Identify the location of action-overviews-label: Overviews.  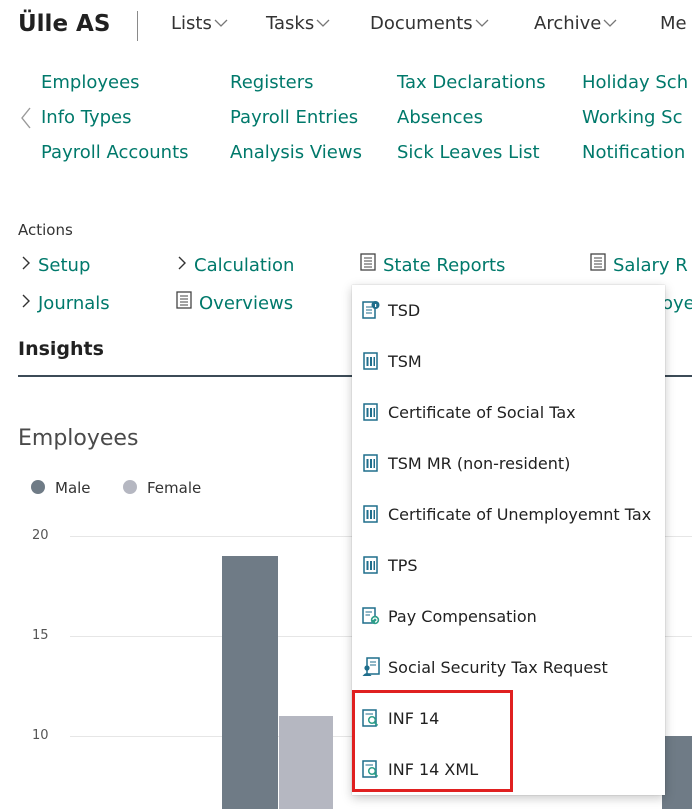
(246, 303).